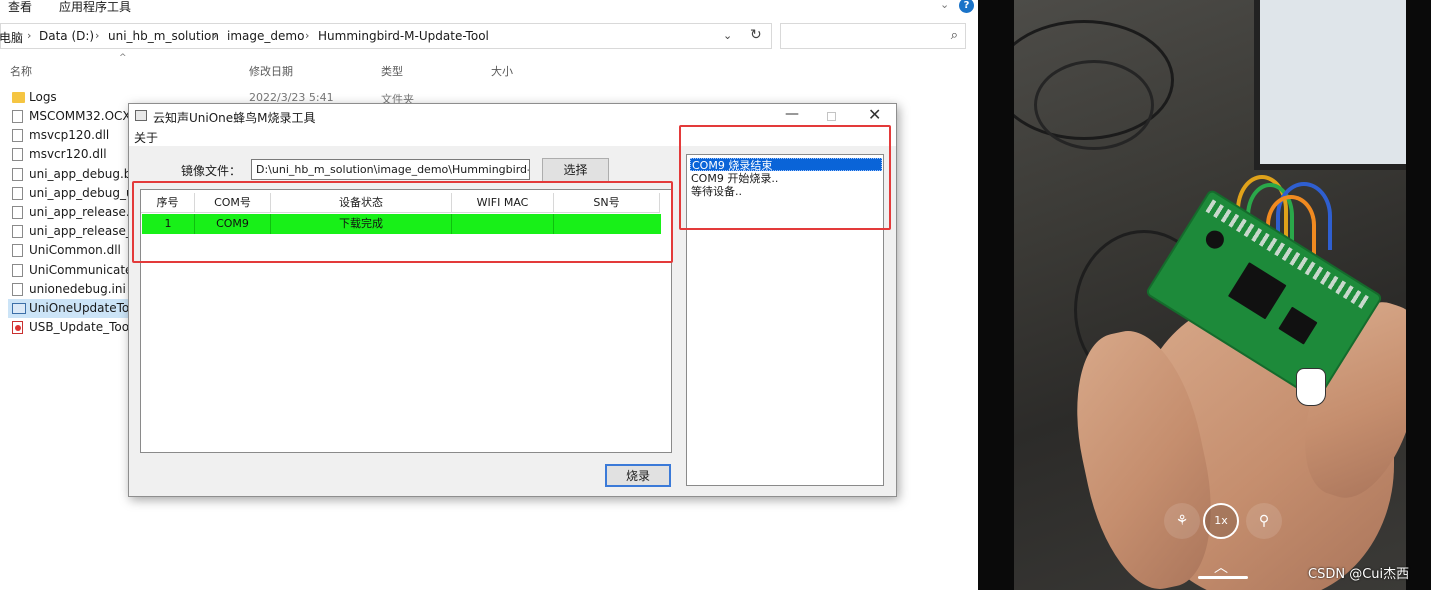 The image size is (1431, 590). I want to click on file-name: MSCOMM32.OCX, so click(80, 116).